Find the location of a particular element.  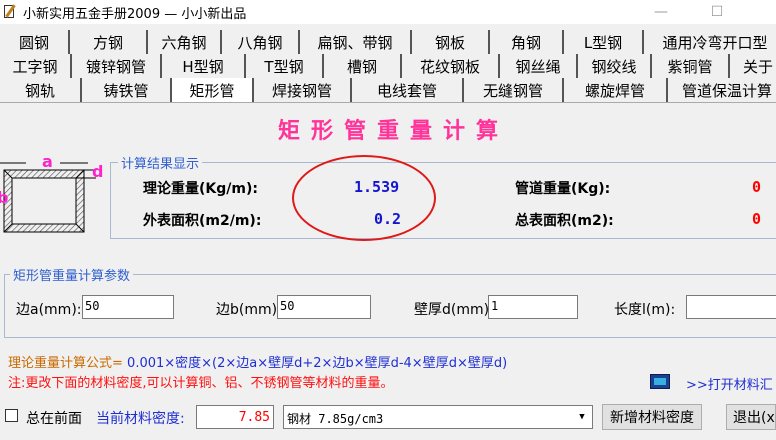

tab-cold-bent-open: 通用冷弯开口型 is located at coordinates (710, 42).